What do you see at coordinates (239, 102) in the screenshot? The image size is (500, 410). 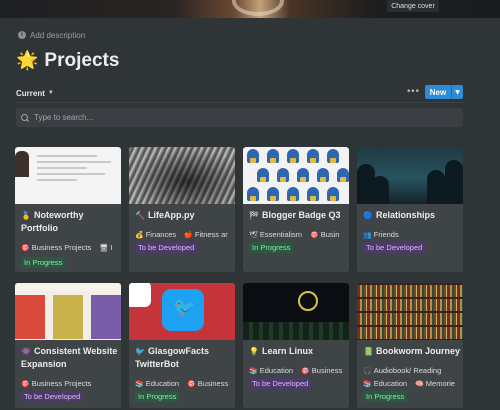 I see `toolbar-divider` at bounding box center [239, 102].